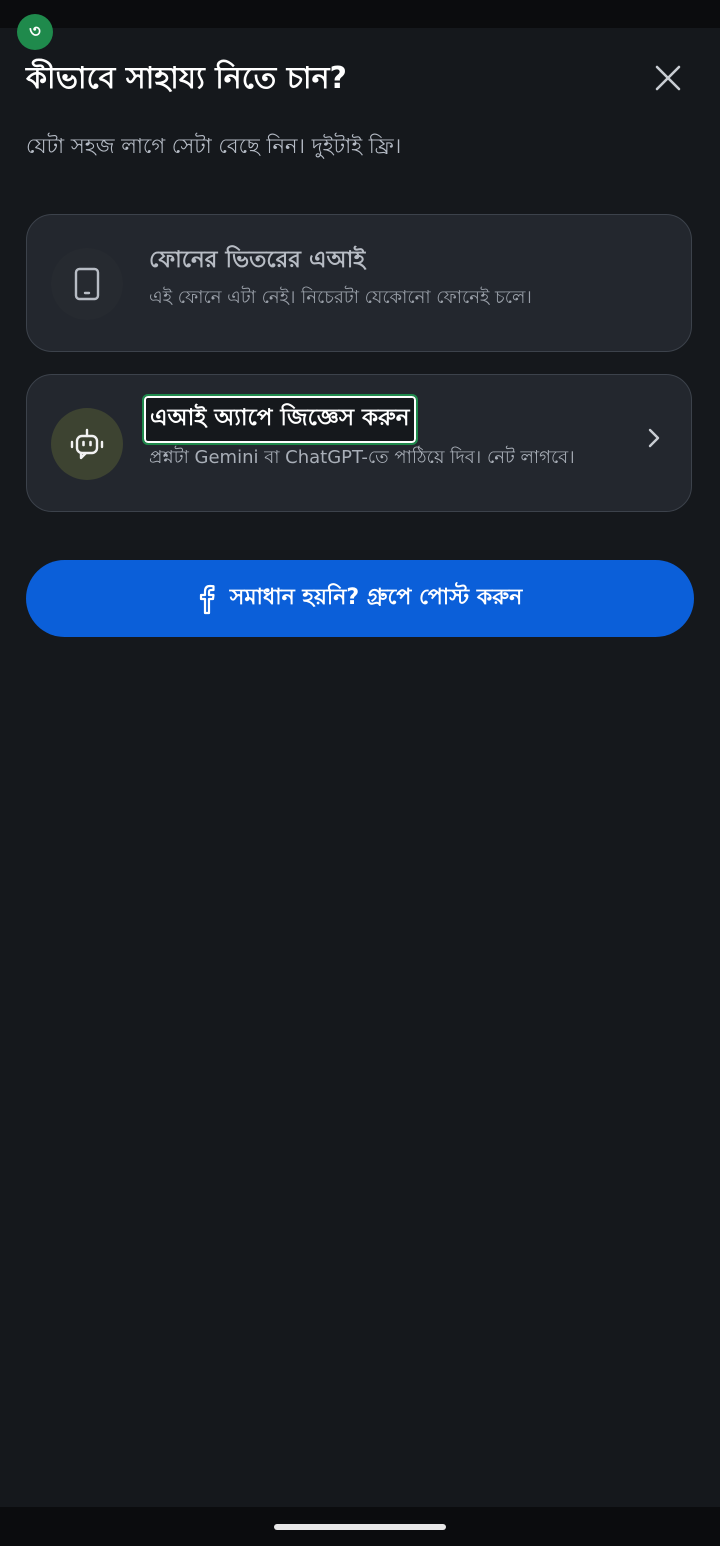  What do you see at coordinates (186, 78) in the screenshot?
I see `page-title: কীভাবে সাহায্য নিতে চান?` at bounding box center [186, 78].